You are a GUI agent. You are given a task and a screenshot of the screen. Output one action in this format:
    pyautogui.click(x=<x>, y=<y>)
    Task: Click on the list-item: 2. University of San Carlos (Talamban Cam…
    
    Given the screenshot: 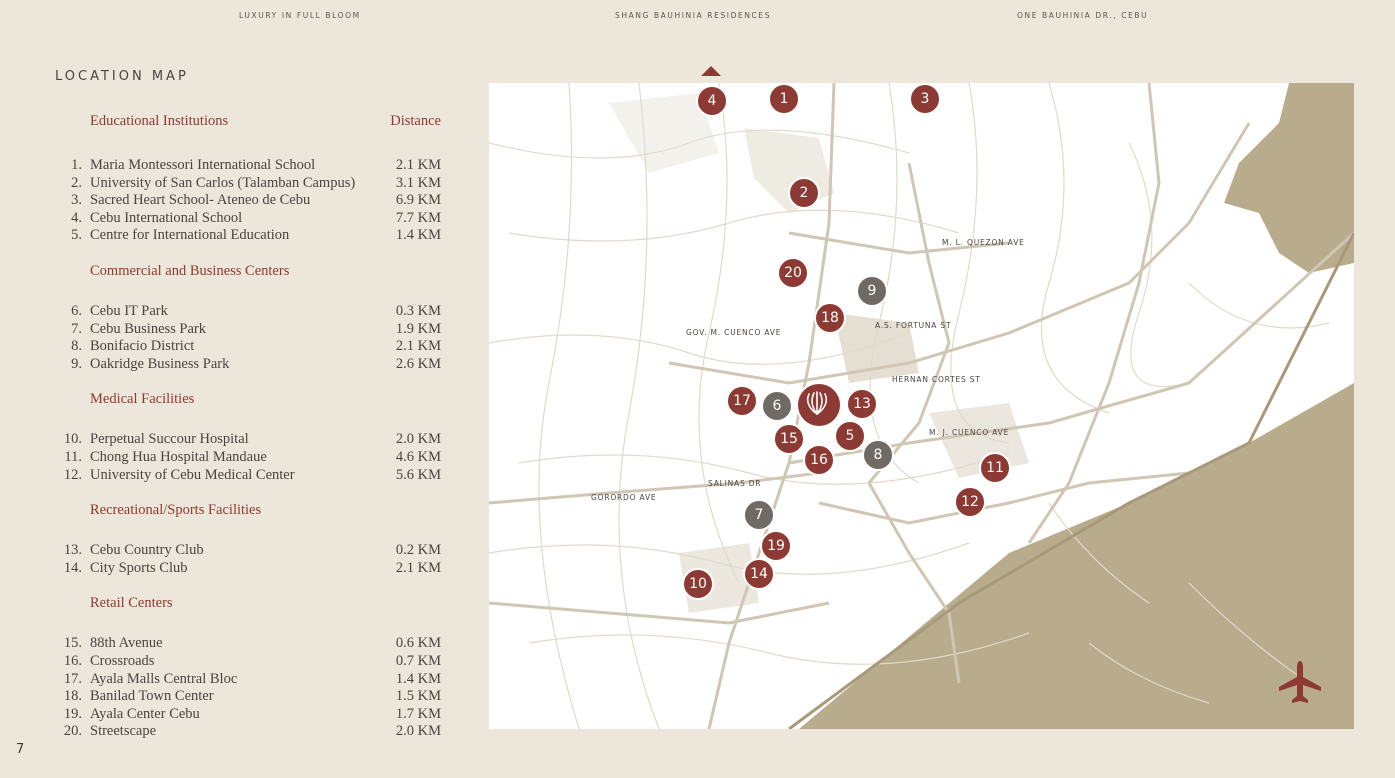 What is the action you would take?
    pyautogui.click(x=248, y=184)
    